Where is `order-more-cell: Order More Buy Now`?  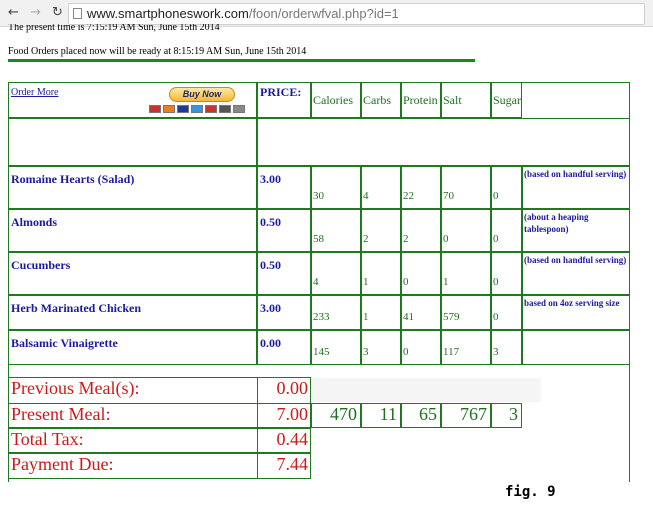 order-more-cell: Order More Buy Now is located at coordinates (132, 100).